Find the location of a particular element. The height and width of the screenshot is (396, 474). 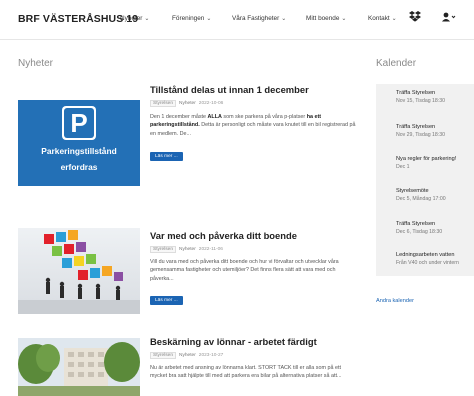

calendar-heading: Kalender is located at coordinates (396, 63).